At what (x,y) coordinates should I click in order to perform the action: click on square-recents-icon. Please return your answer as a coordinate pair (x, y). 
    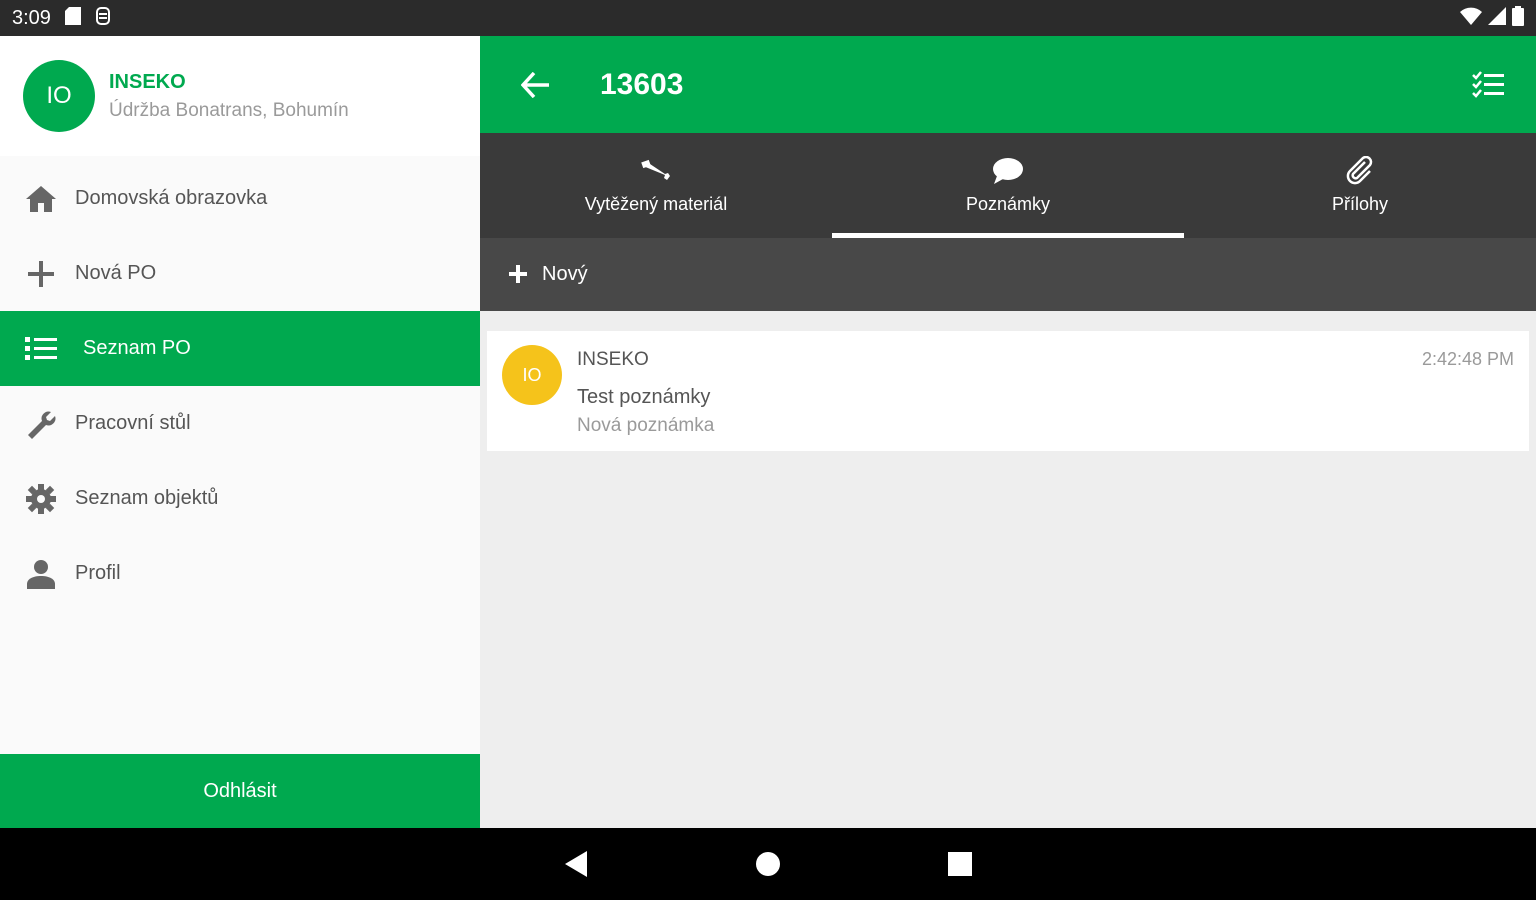
    Looking at the image, I should click on (960, 864).